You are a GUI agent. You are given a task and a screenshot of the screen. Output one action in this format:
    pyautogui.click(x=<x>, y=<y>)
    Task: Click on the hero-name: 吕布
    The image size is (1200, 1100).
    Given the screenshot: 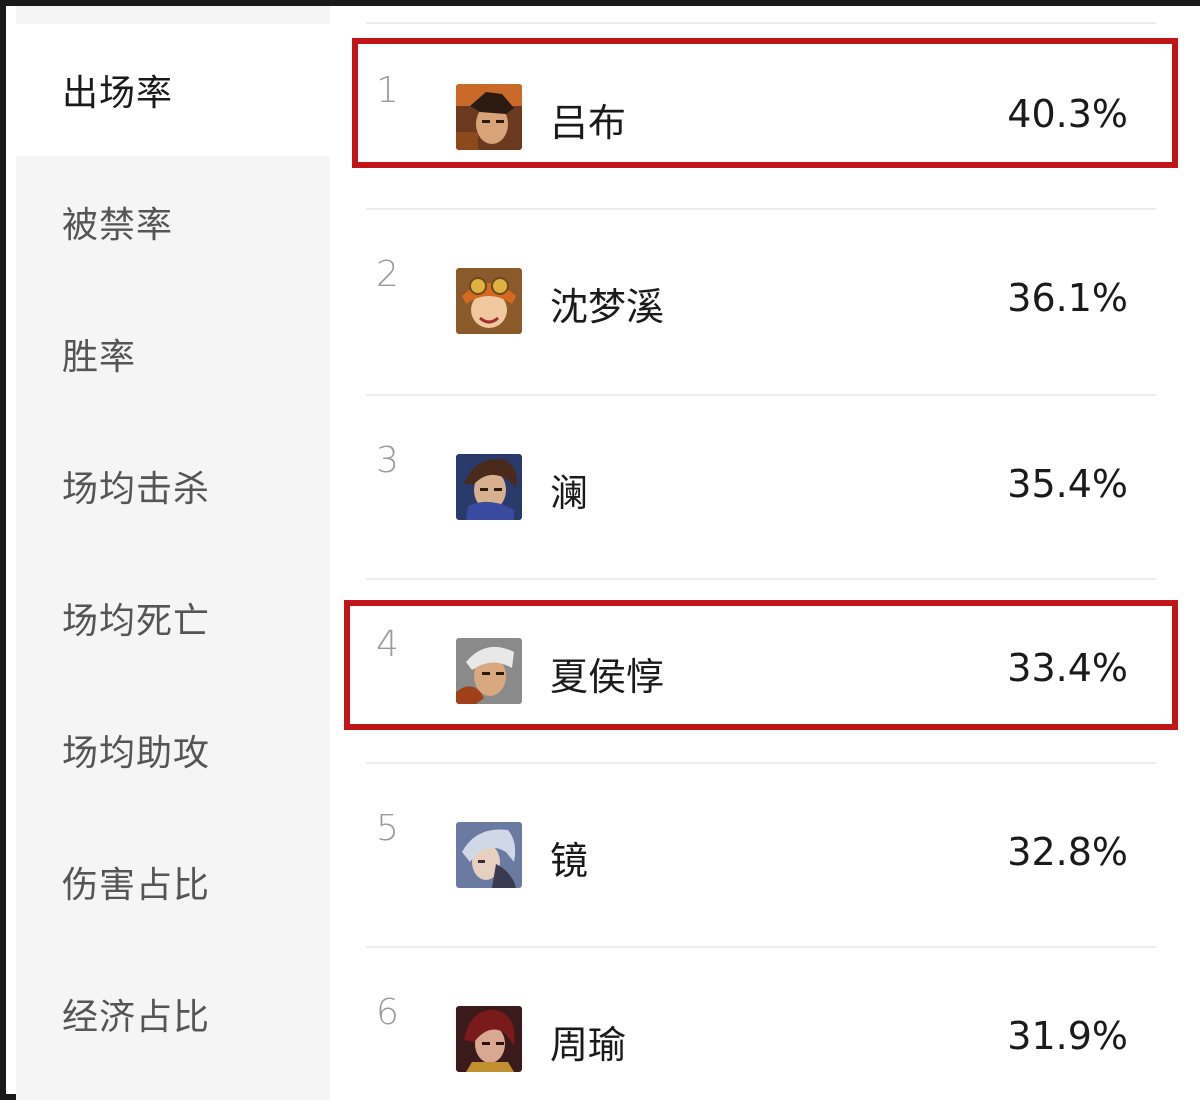 What is the action you would take?
    pyautogui.click(x=588, y=123)
    